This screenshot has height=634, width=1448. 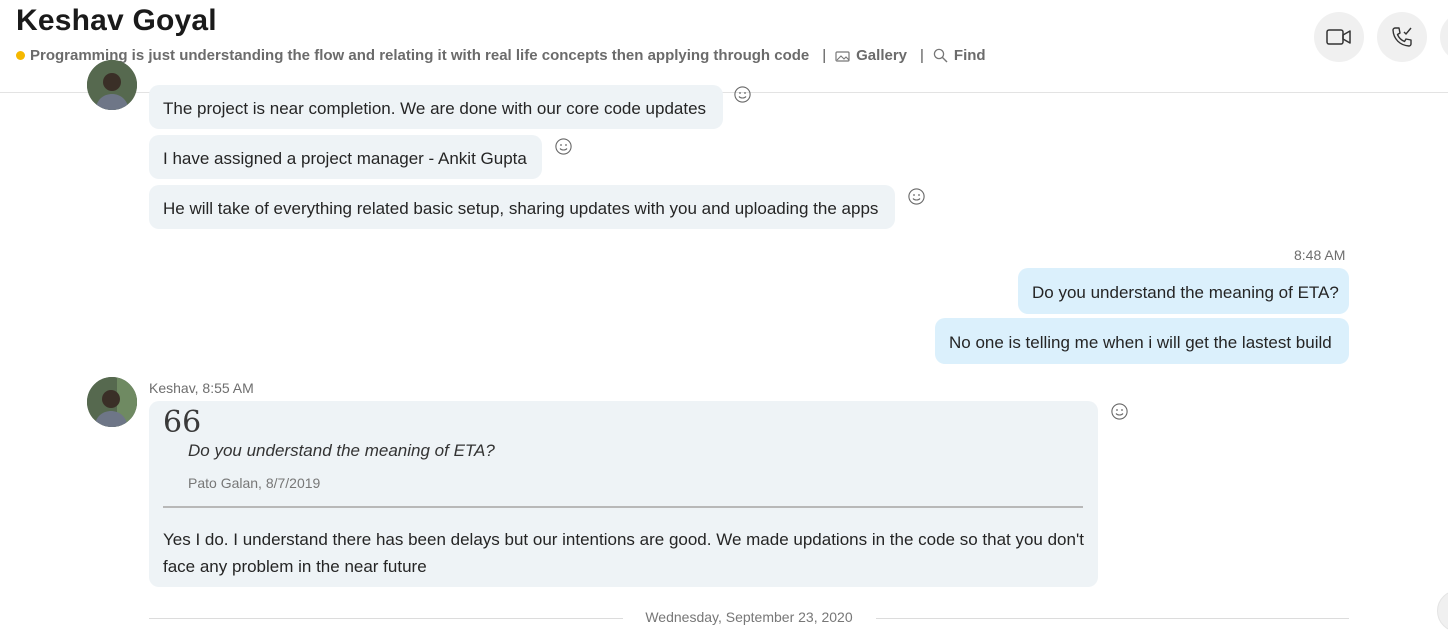 I want to click on gallery-link: Gallery, so click(x=871, y=55).